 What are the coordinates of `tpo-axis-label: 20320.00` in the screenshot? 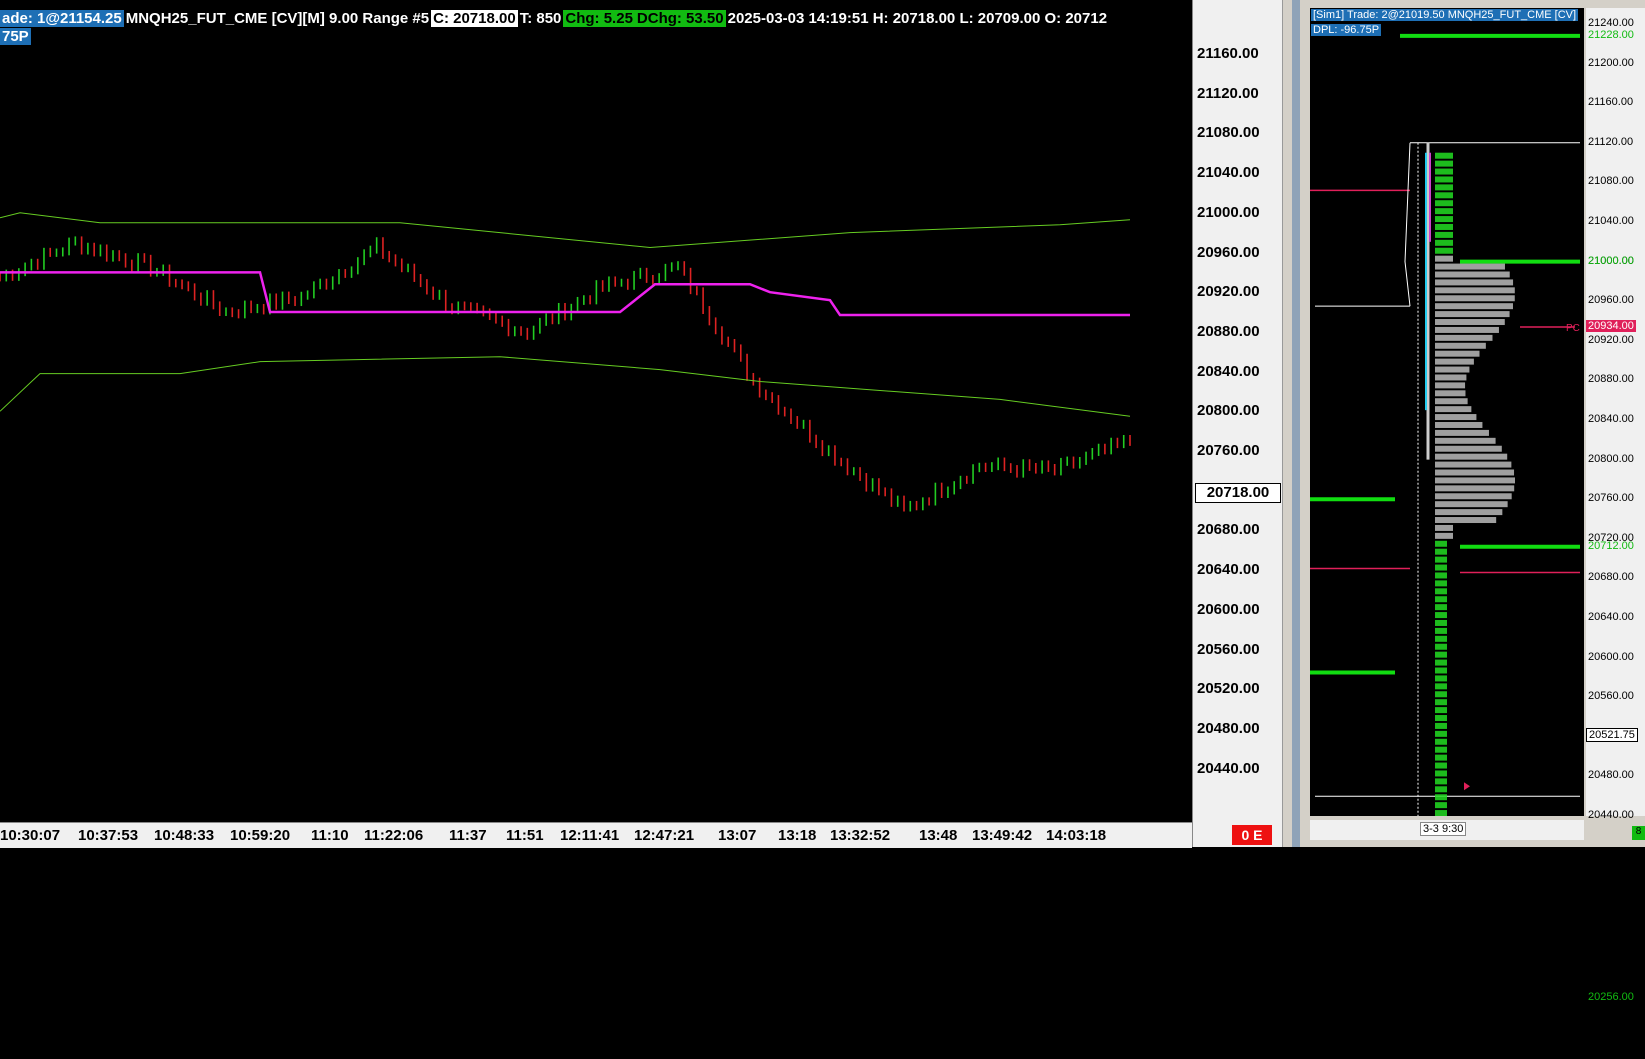 It's located at (1611, 933).